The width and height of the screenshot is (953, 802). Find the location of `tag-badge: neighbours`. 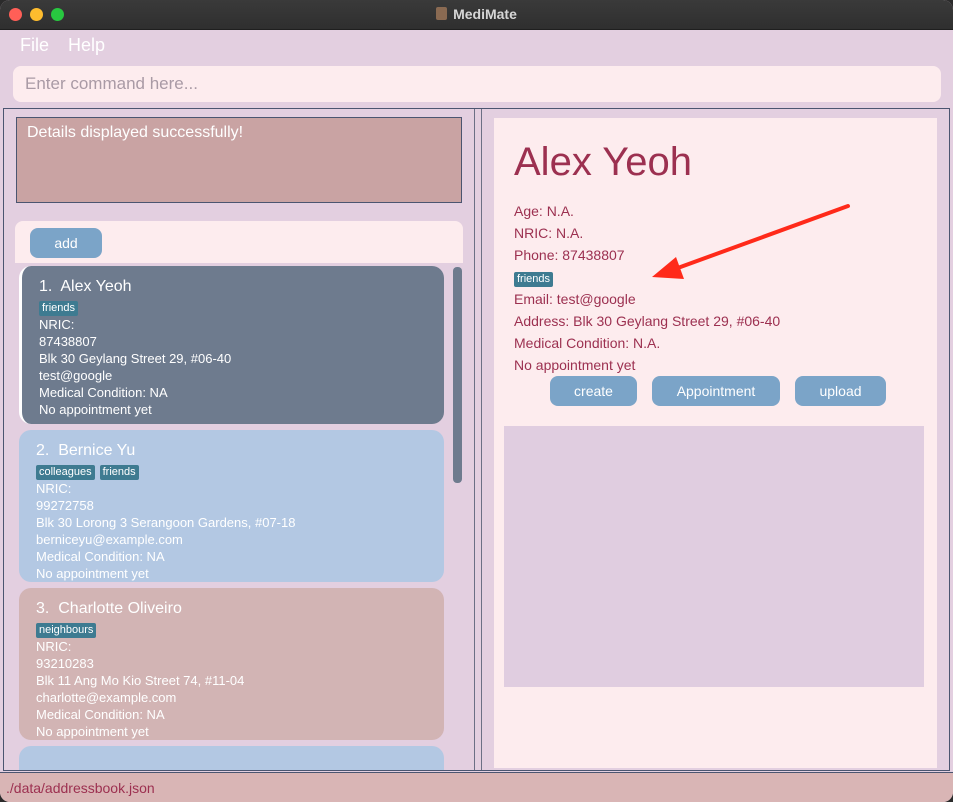

tag-badge: neighbours is located at coordinates (66, 630).